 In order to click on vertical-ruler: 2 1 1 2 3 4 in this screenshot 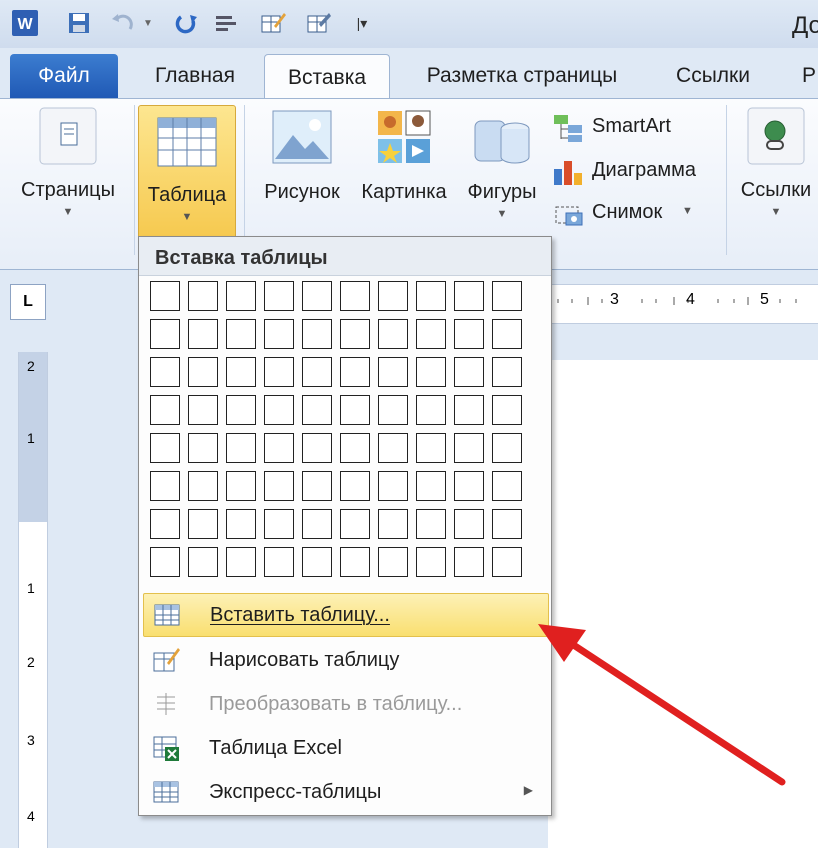, I will do `click(33, 600)`.